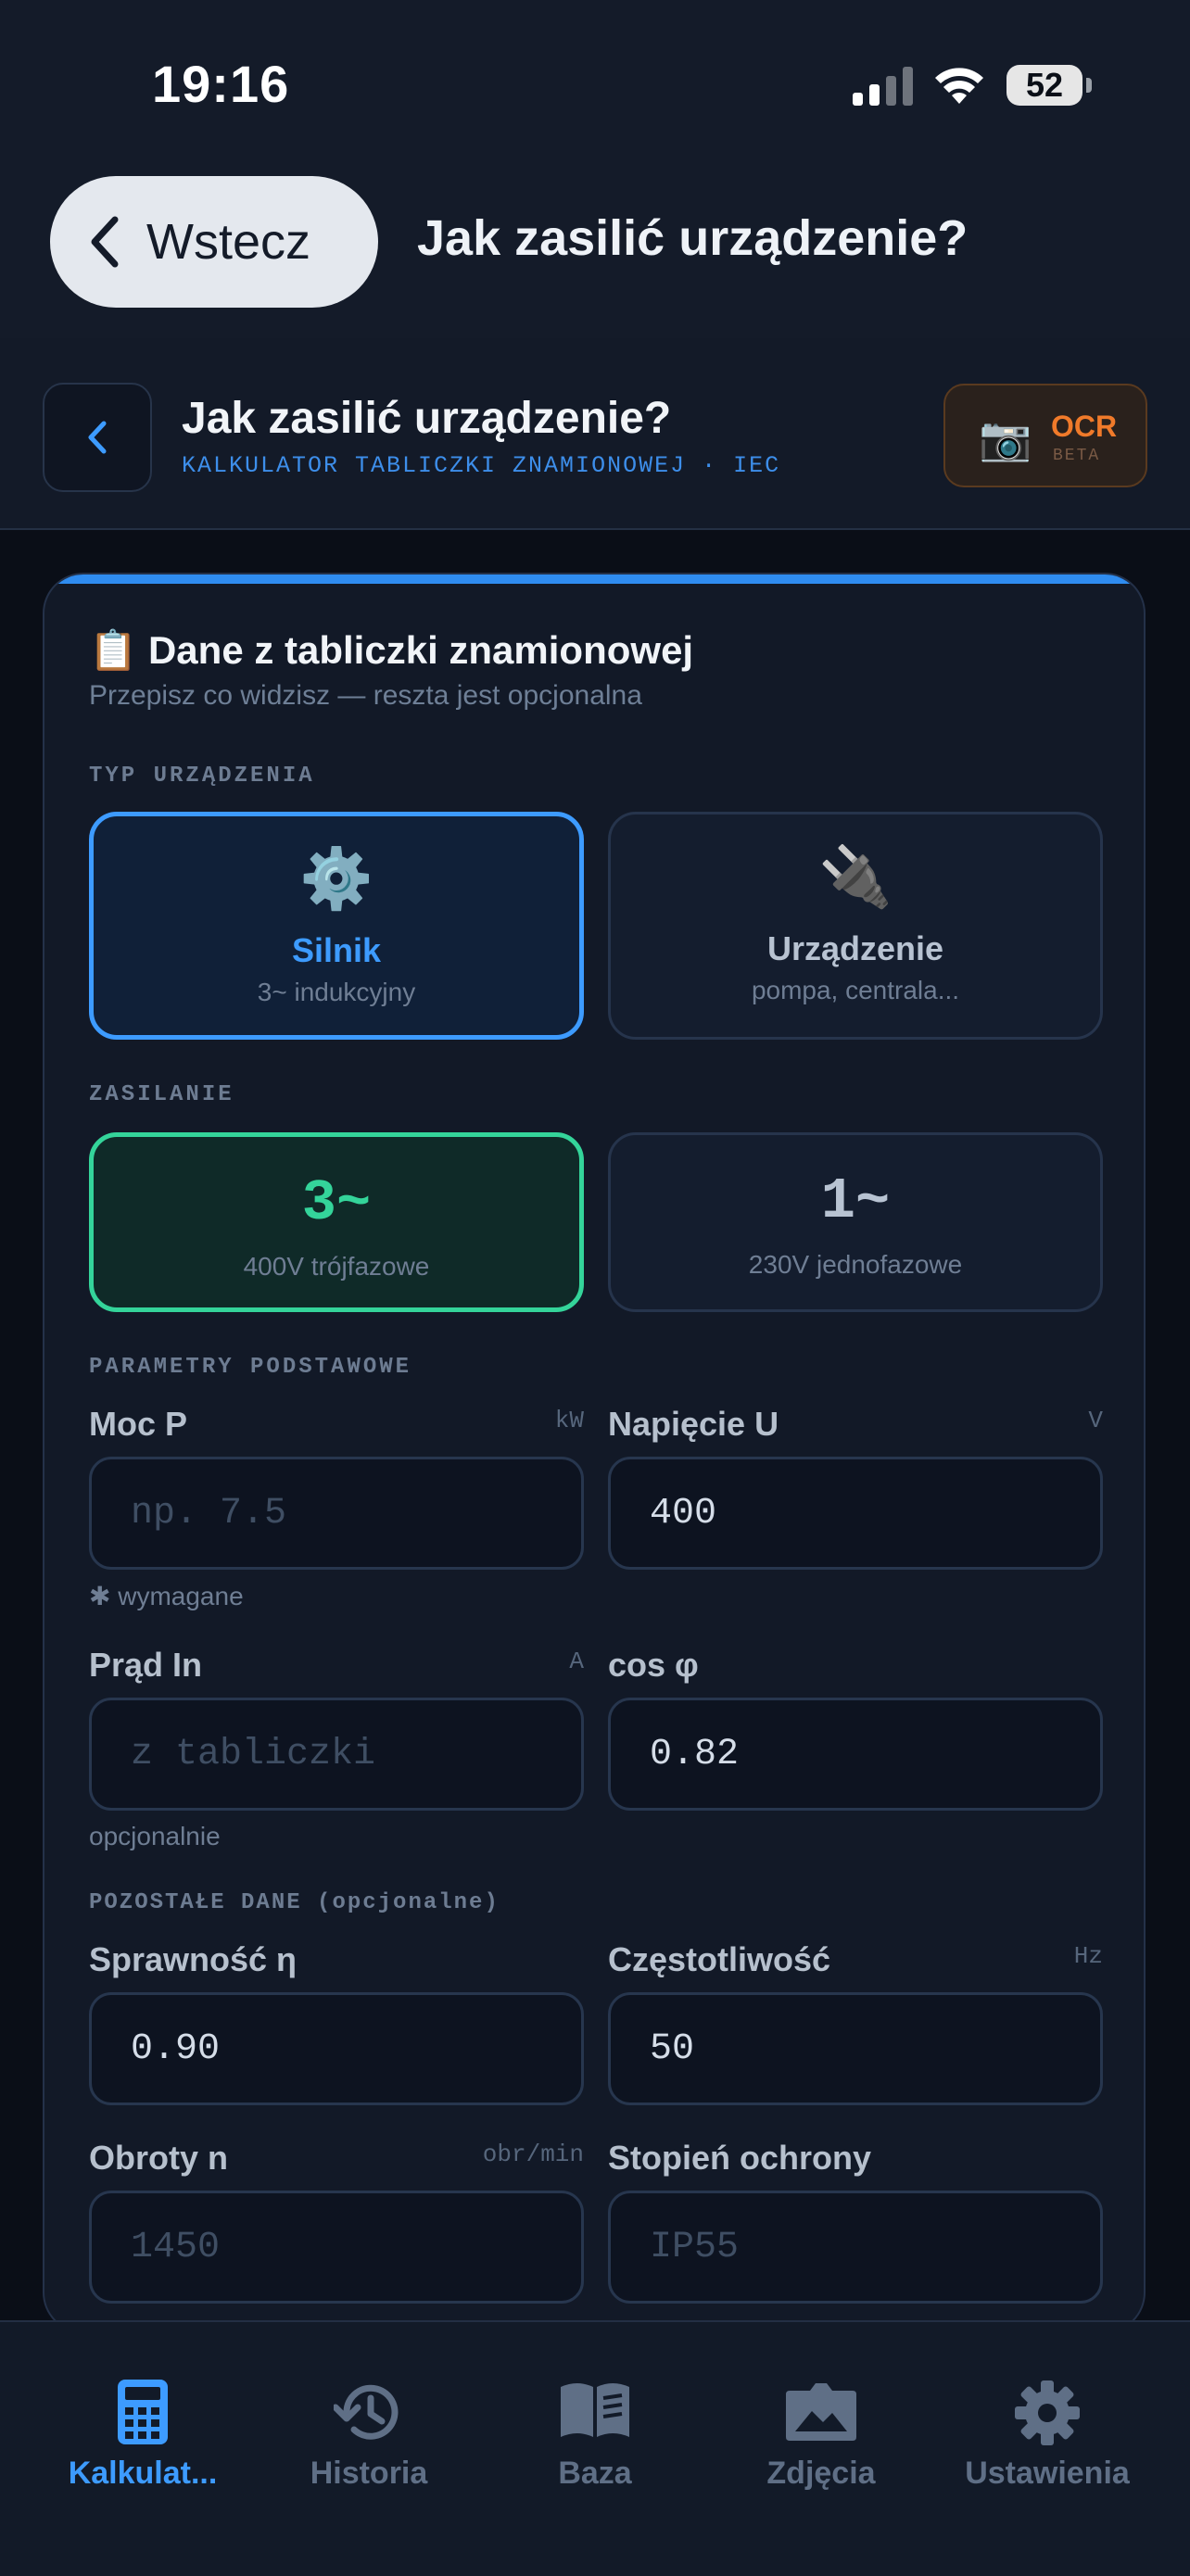 The width and height of the screenshot is (1190, 2576). What do you see at coordinates (336, 1267) in the screenshot?
I see `three-phase-desc: 400V trójfazowe` at bounding box center [336, 1267].